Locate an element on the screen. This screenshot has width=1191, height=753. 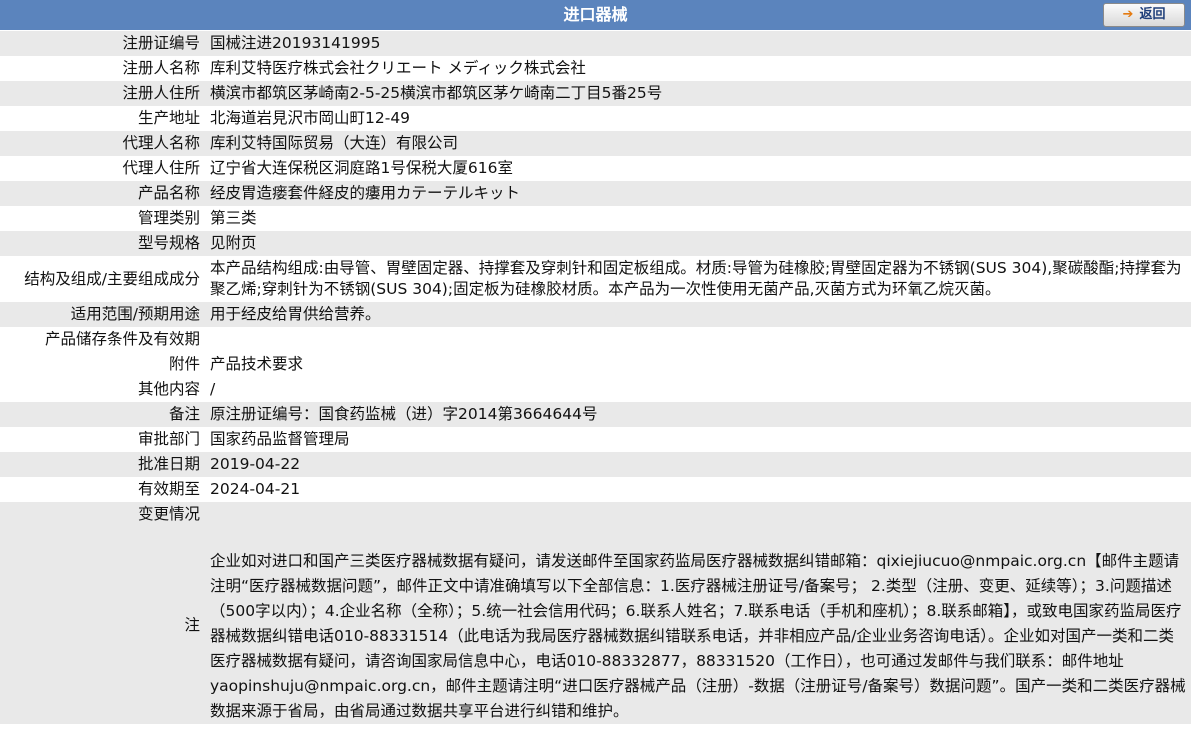
table-row: 型号规格 见附页 is located at coordinates (595, 243).